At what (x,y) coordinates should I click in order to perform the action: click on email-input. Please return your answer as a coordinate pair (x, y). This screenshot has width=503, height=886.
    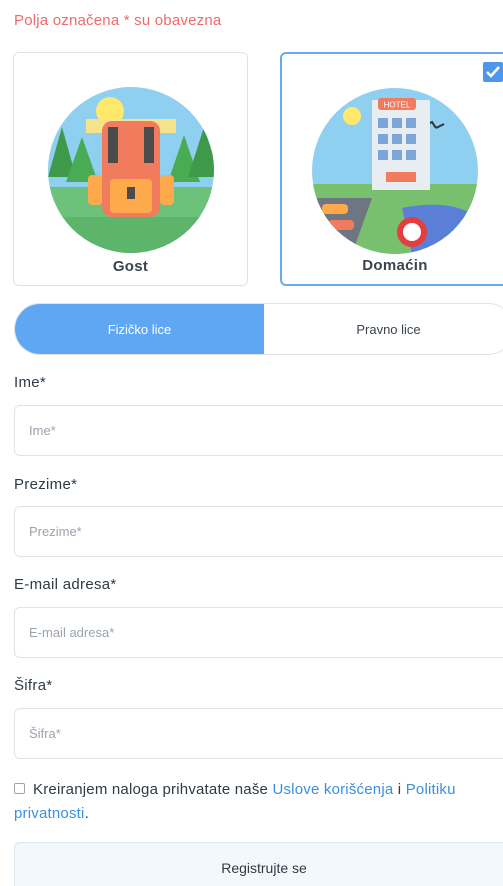
    Looking at the image, I should click on (258, 632).